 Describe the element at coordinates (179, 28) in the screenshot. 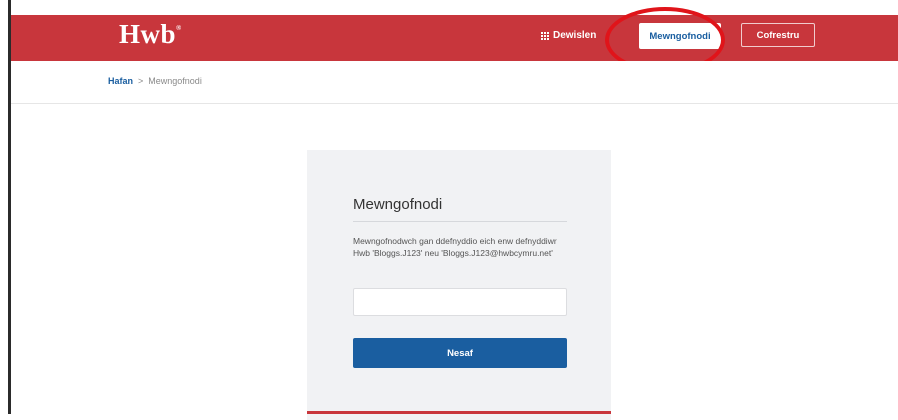

I see `logo-mark: ®` at that location.